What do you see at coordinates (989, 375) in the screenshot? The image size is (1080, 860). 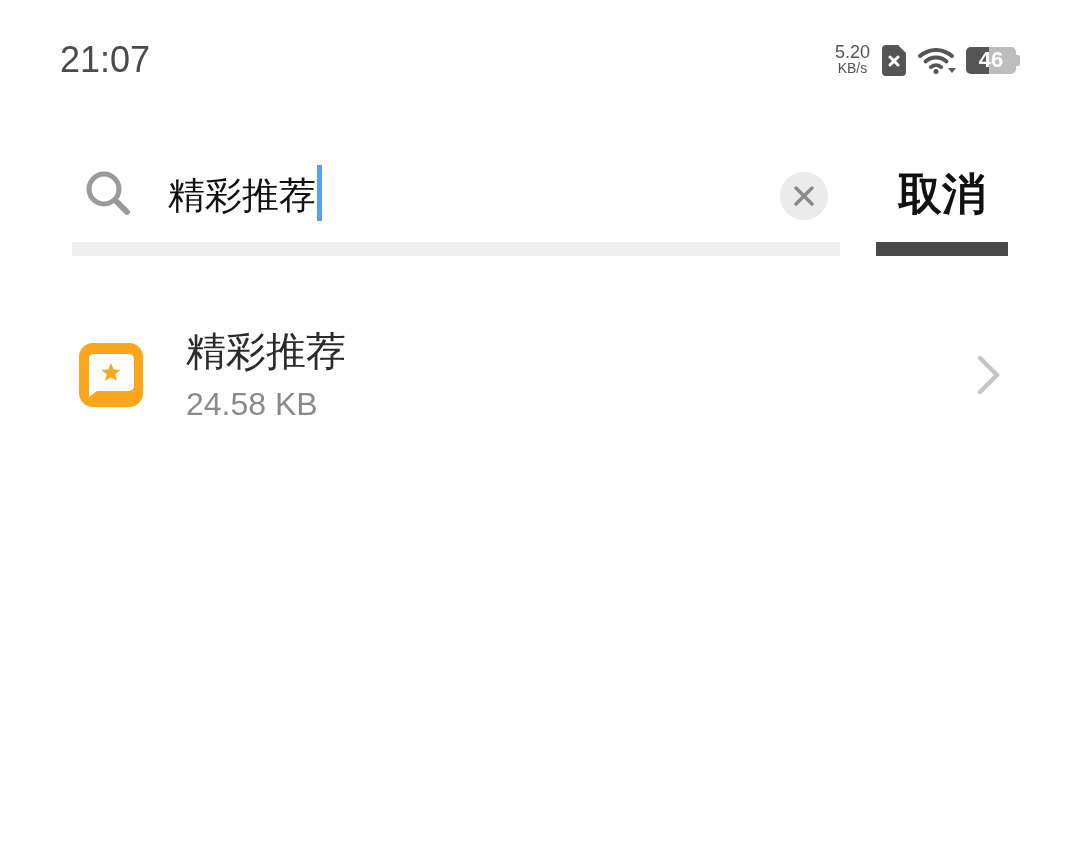 I see `chevron-right-icon` at bounding box center [989, 375].